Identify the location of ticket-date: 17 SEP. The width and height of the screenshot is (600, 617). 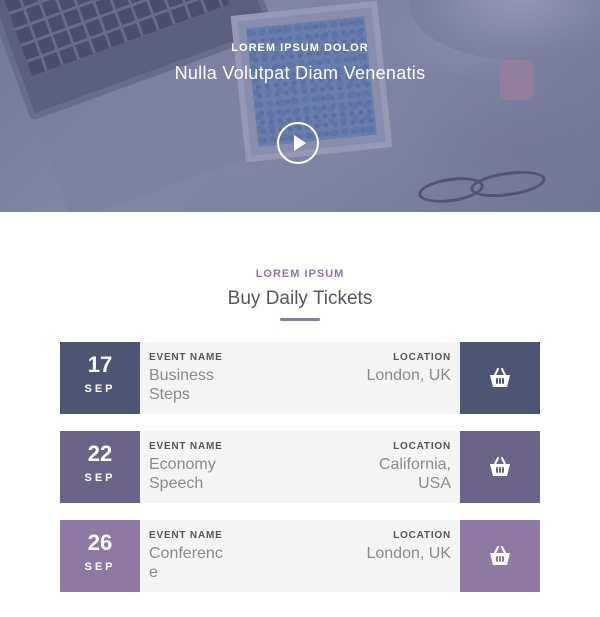
(100, 378).